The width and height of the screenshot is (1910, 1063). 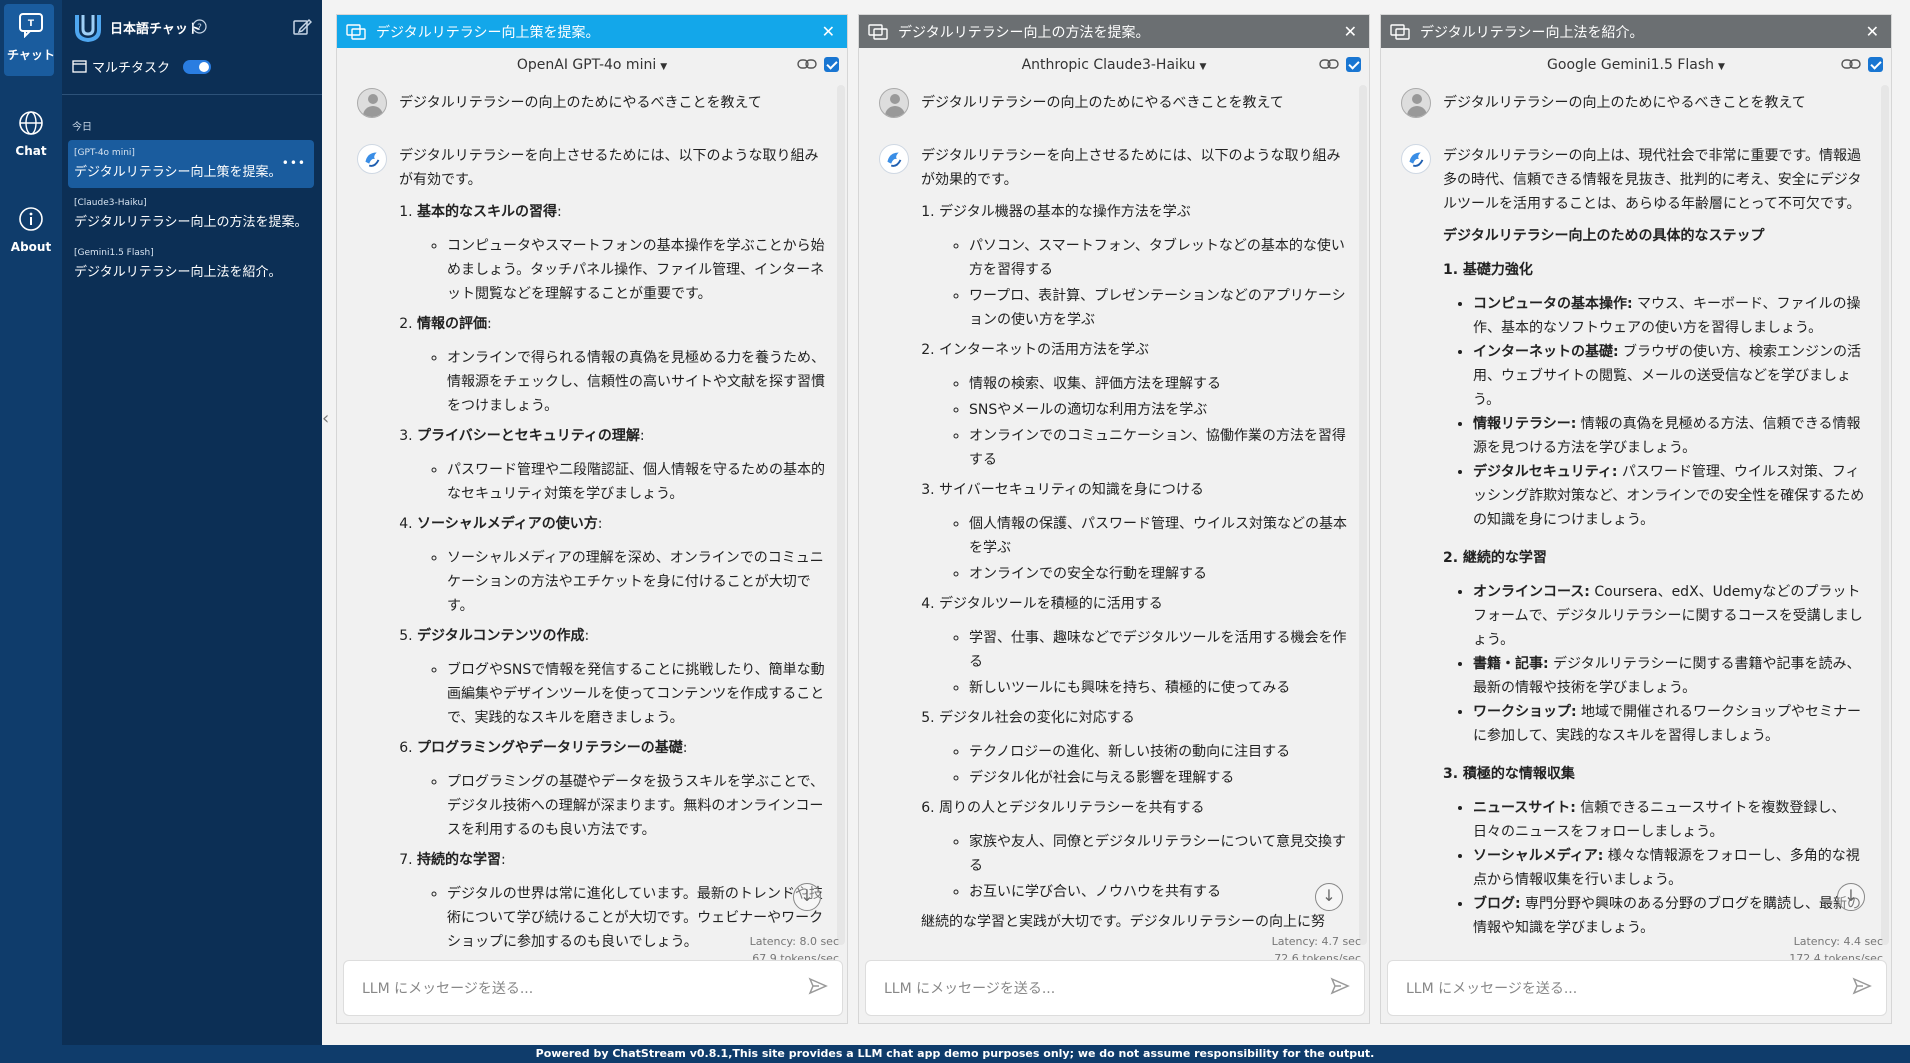 What do you see at coordinates (178, 272) in the screenshot?
I see `history-item-title: デジタルリテラシー向上法を紹介。` at bounding box center [178, 272].